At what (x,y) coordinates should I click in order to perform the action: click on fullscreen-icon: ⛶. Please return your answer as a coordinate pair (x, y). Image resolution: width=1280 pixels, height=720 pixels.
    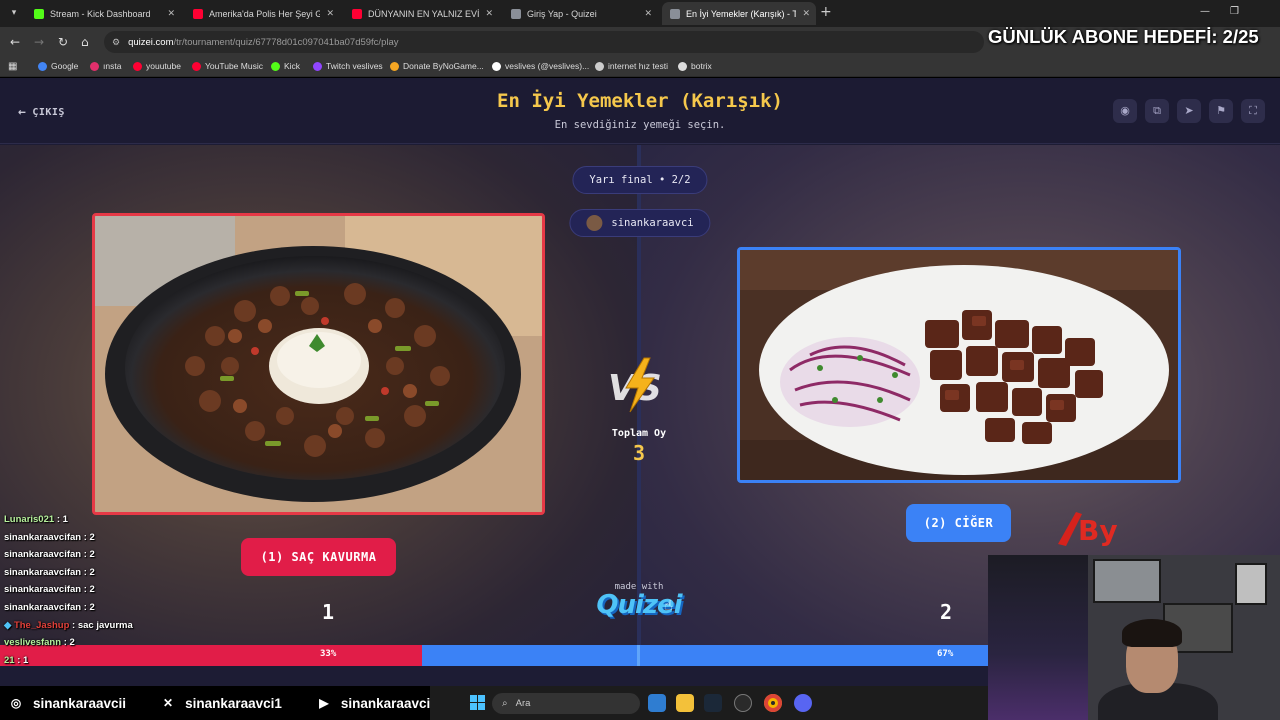
    Looking at the image, I should click on (1253, 111).